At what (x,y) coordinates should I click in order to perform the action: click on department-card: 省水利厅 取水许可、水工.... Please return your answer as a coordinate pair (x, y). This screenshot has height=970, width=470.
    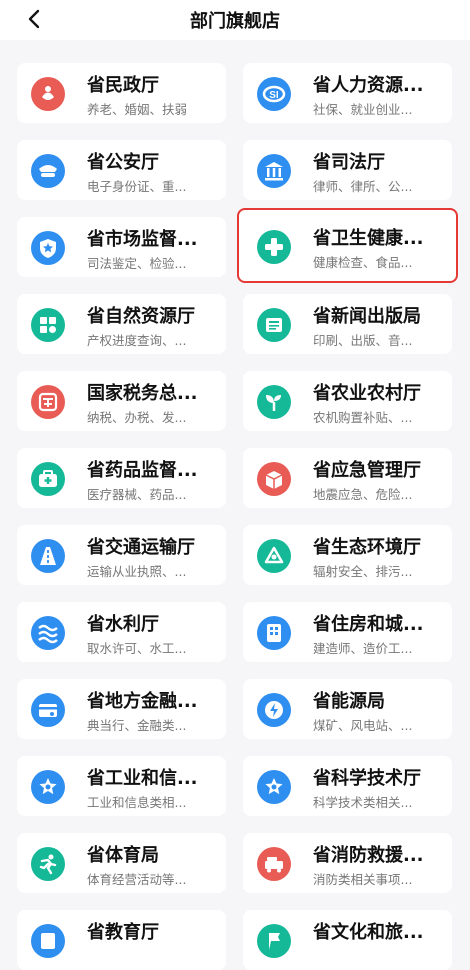
    Looking at the image, I should click on (121, 632).